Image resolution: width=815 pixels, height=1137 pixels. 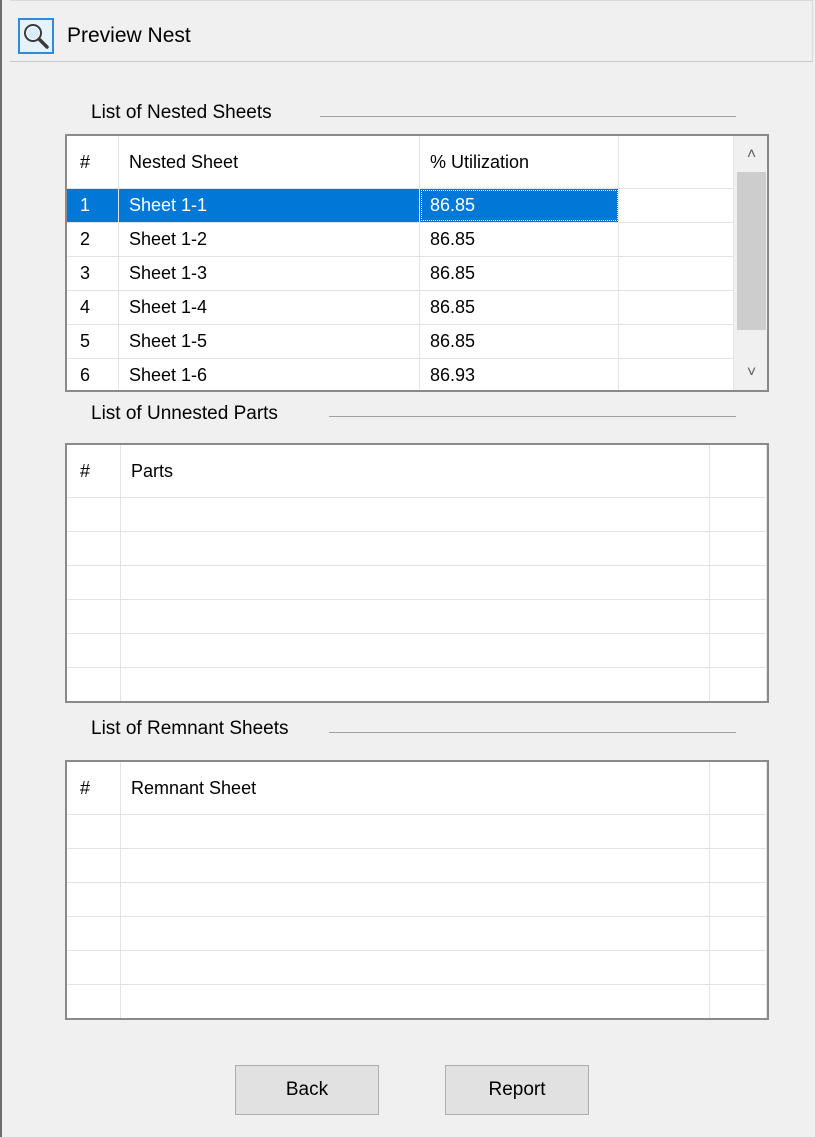 I want to click on row-number: 1, so click(x=93, y=205).